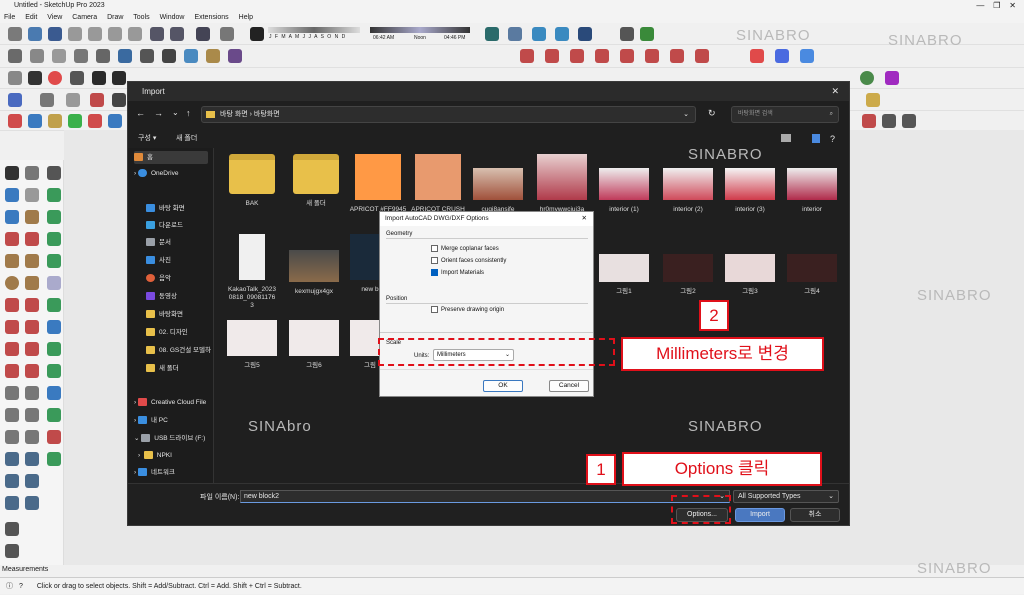  I want to click on filetype-select: All Supported Types ⌄, so click(786, 496).